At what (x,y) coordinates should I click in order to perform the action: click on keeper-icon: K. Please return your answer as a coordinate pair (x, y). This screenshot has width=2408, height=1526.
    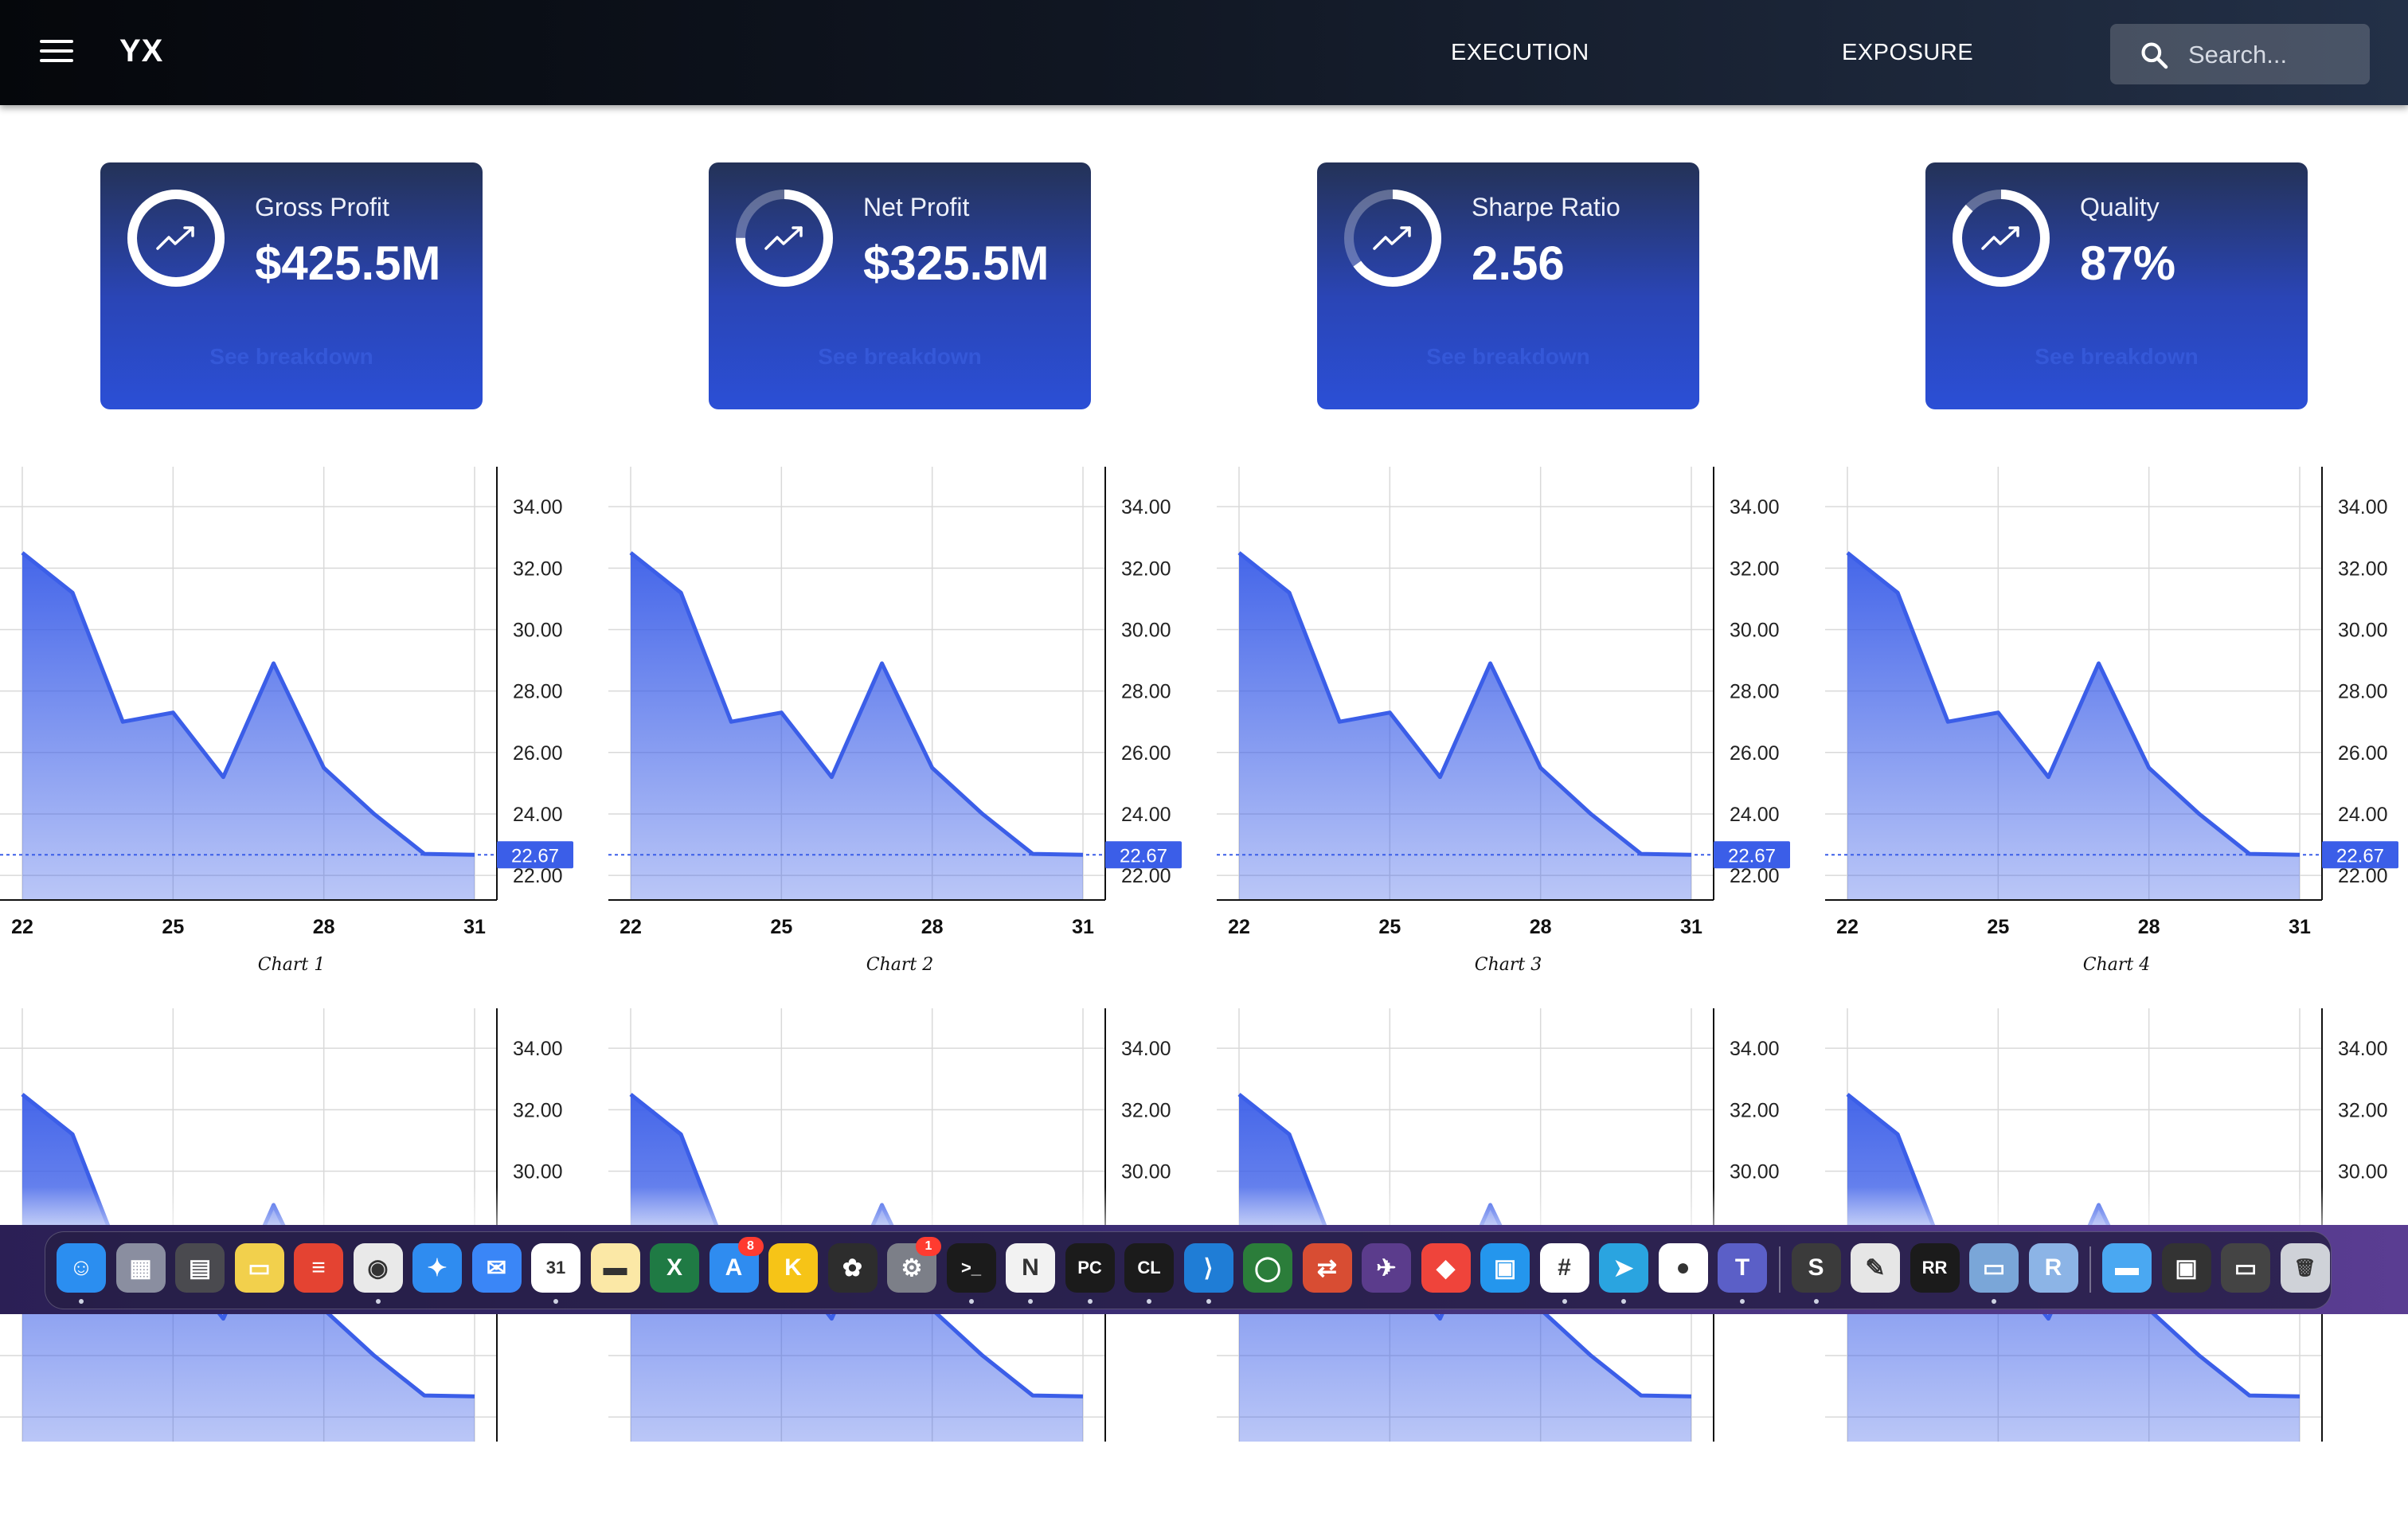
    Looking at the image, I should click on (793, 1268).